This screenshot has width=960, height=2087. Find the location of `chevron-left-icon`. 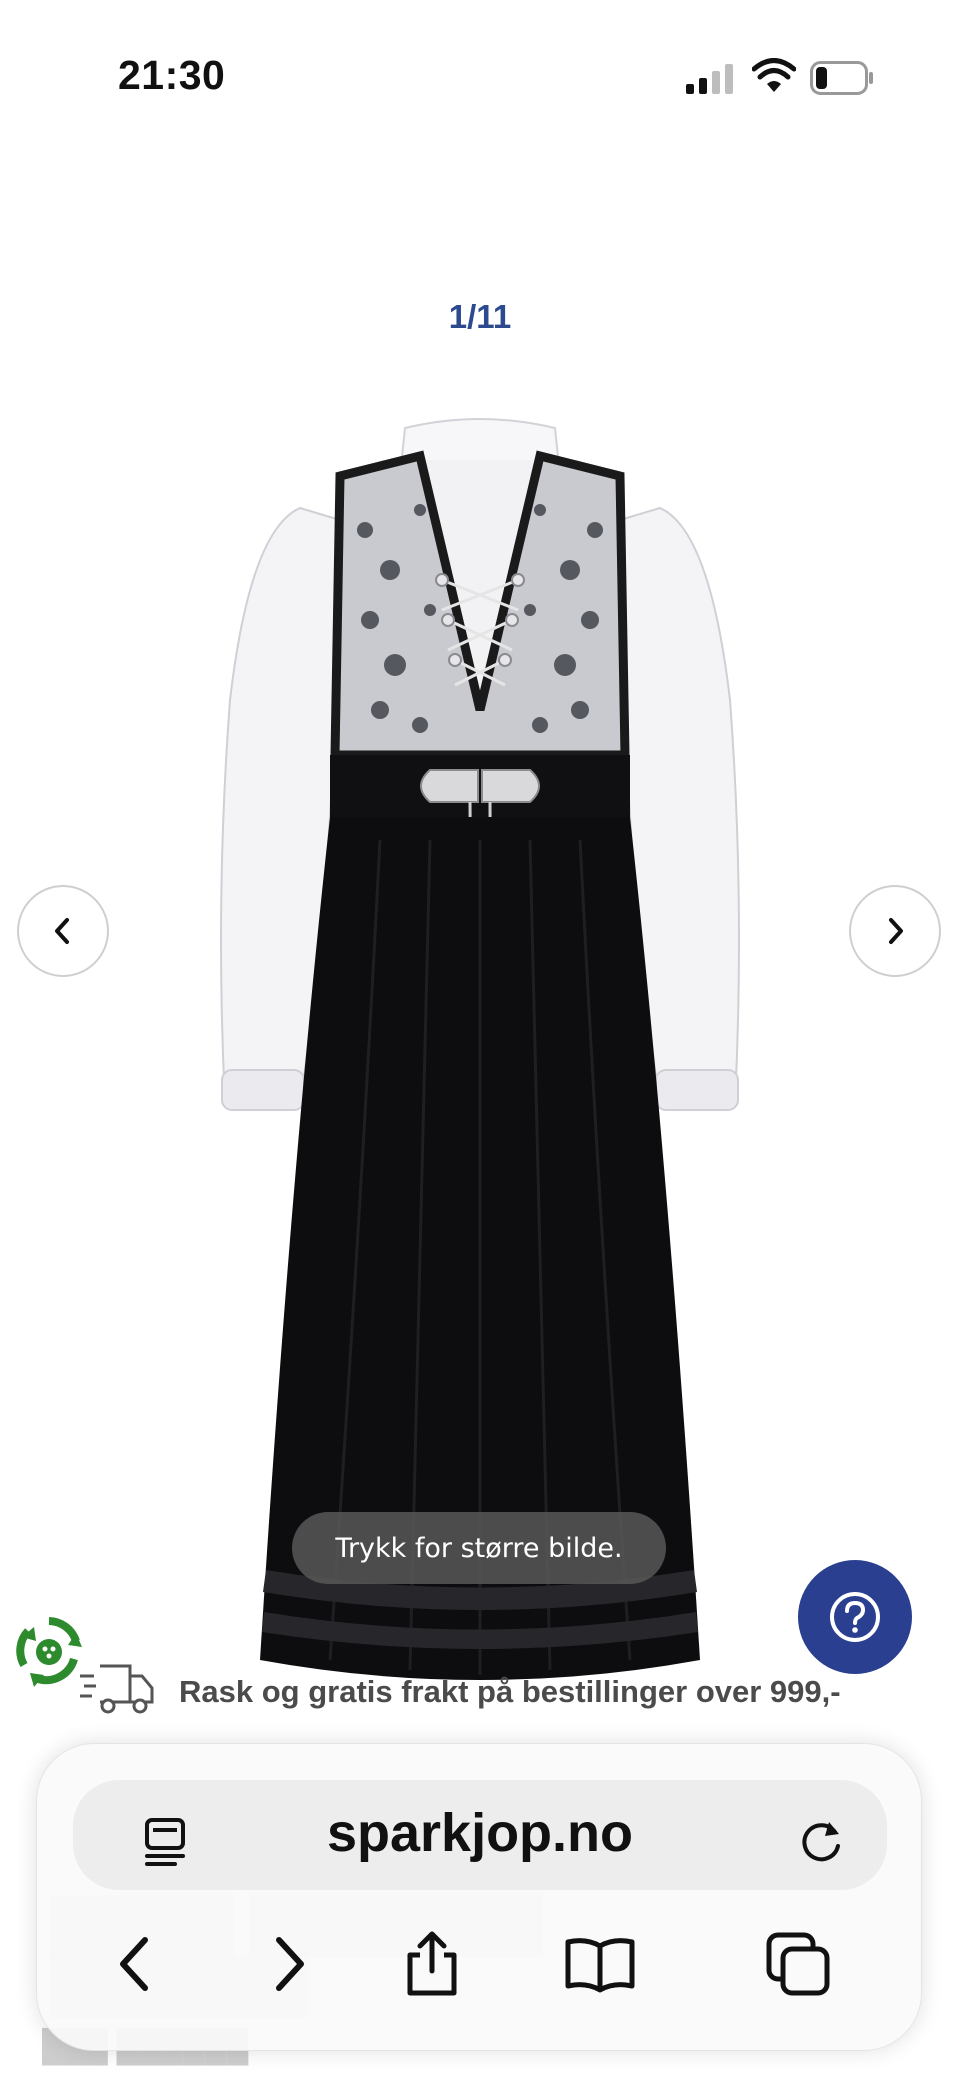

chevron-left-icon is located at coordinates (62, 931).